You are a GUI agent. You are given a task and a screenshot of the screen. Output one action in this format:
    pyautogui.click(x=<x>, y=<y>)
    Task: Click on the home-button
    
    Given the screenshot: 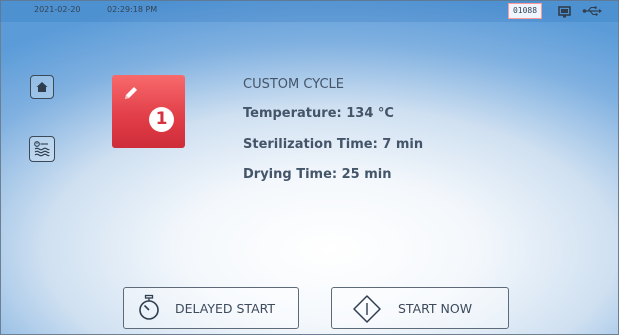 What is the action you would take?
    pyautogui.click(x=42, y=87)
    